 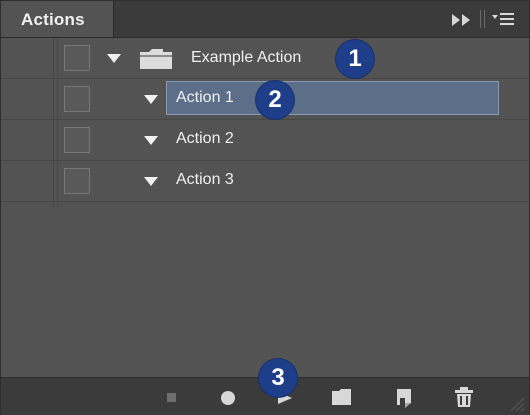 What do you see at coordinates (171, 397) in the screenshot?
I see `stop-icon` at bounding box center [171, 397].